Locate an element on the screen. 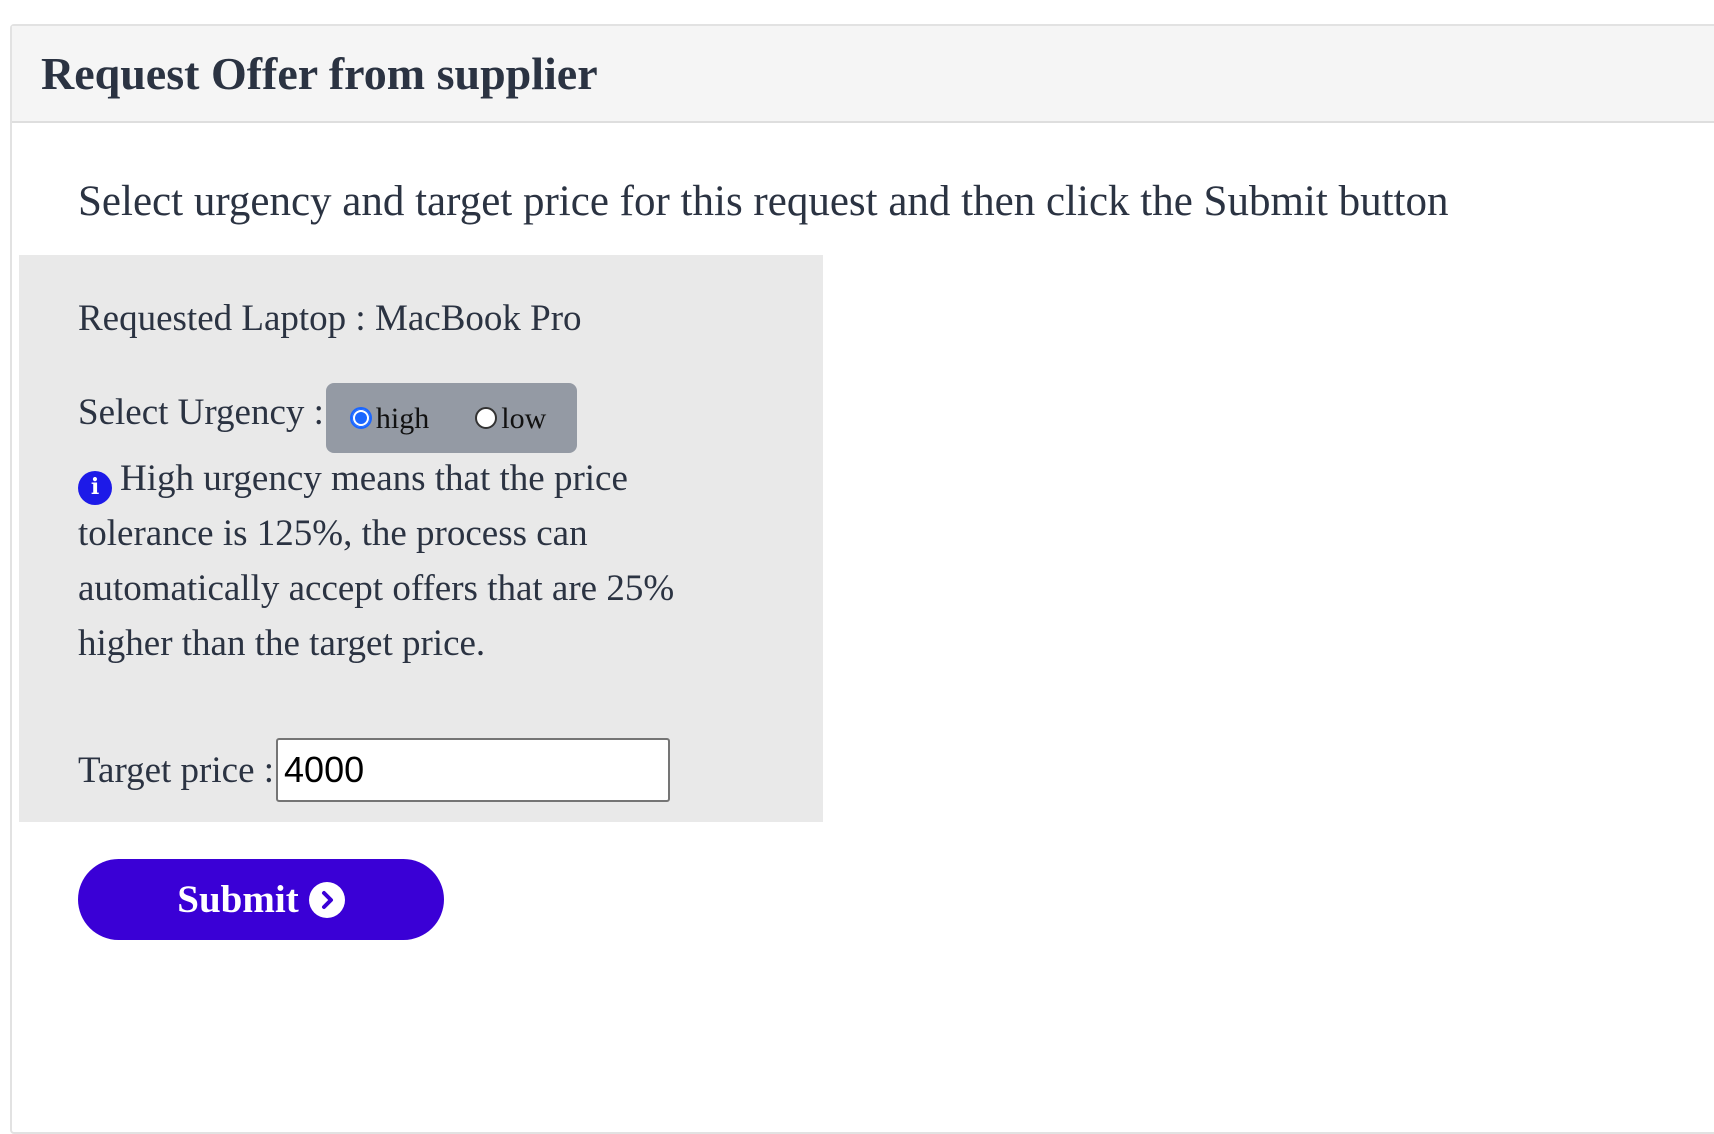 This screenshot has width=1714, height=1134. urgency-high-radio is located at coordinates (360, 418).